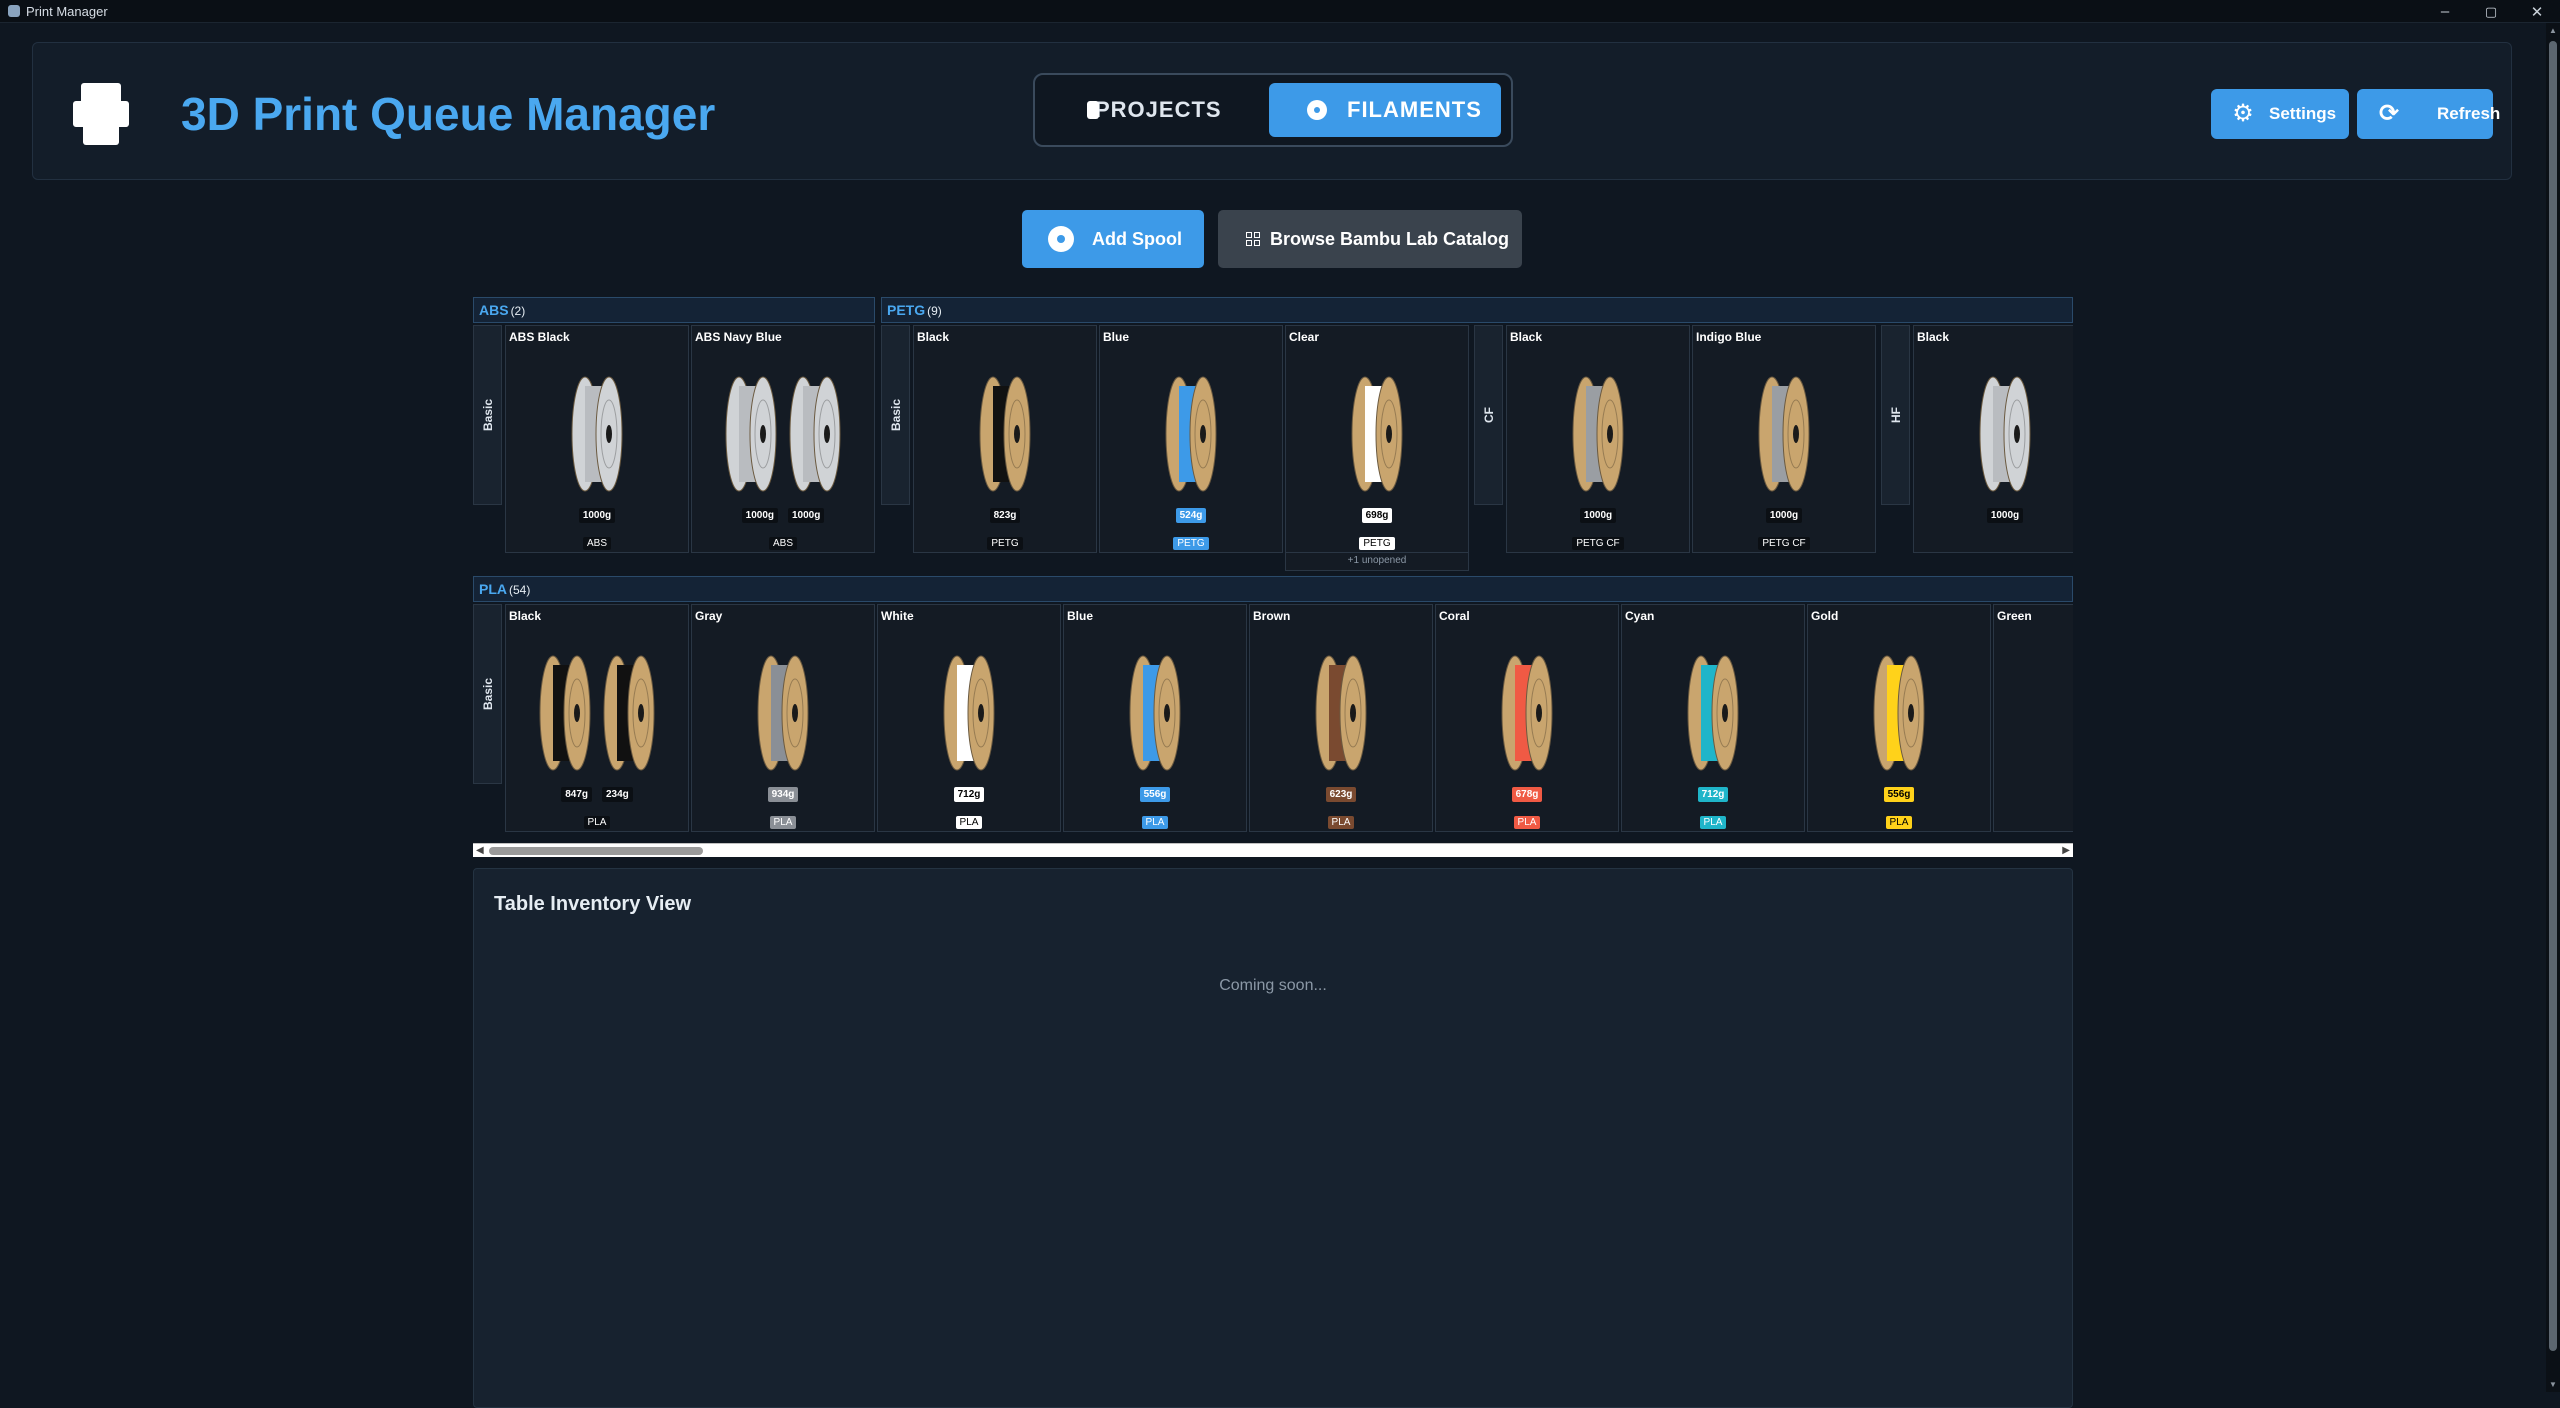  Describe the element at coordinates (2033, 718) in the screenshot. I see `filament-card: Green` at that location.